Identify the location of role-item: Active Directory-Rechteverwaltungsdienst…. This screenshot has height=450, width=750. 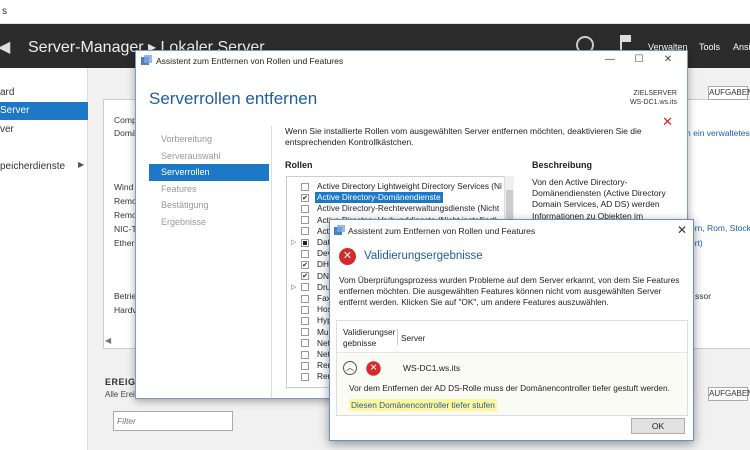
(400, 208).